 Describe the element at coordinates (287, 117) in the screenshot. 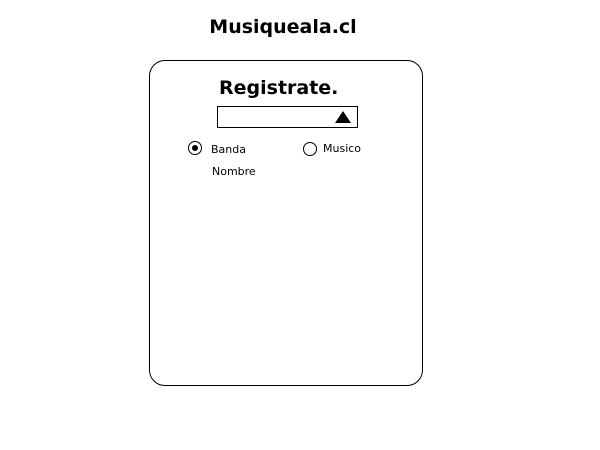

I see `type-dropdown` at that location.